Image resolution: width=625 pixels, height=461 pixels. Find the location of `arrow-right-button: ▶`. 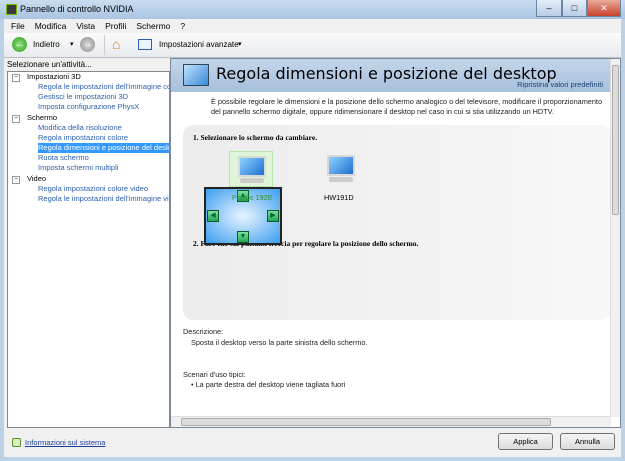

arrow-right-button: ▶ is located at coordinates (273, 216).